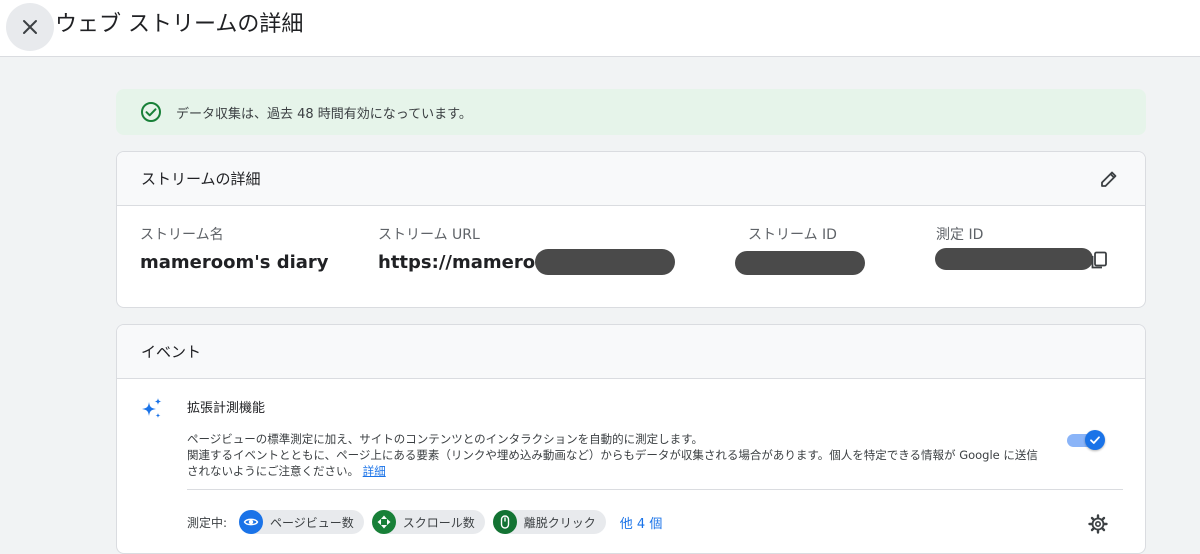 The image size is (1200, 554). Describe the element at coordinates (201, 179) in the screenshot. I see `stream-details-title: ストリームの詳細` at that location.